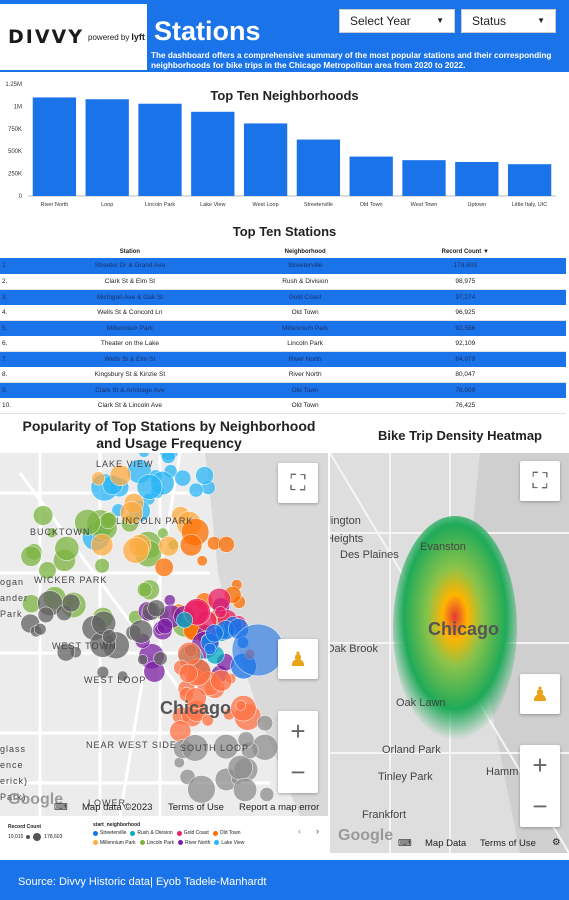 This screenshot has height=900, width=569. I want to click on legend-item: Streeterville, so click(109, 833).